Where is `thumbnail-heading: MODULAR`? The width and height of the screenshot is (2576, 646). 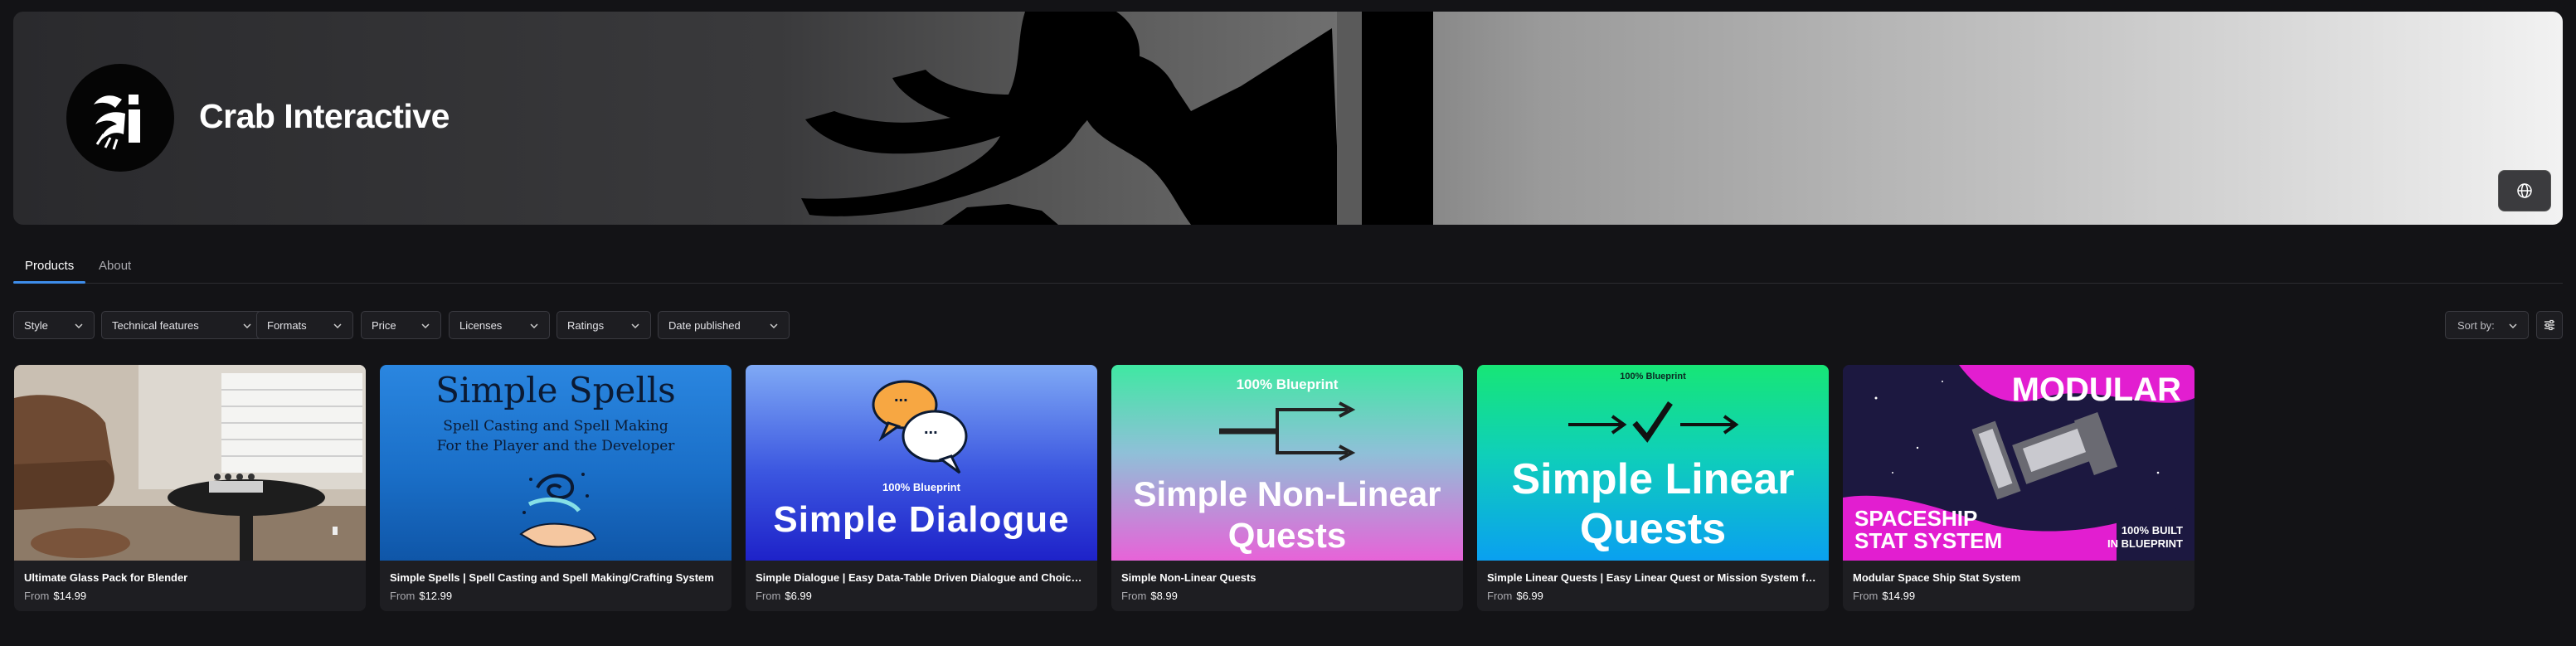
thumbnail-heading: MODULAR is located at coordinates (2096, 390).